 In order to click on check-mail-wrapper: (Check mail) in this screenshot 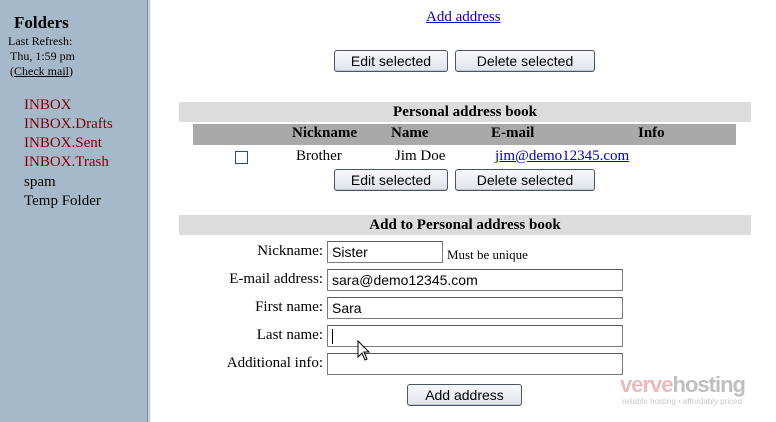, I will do `click(41, 71)`.